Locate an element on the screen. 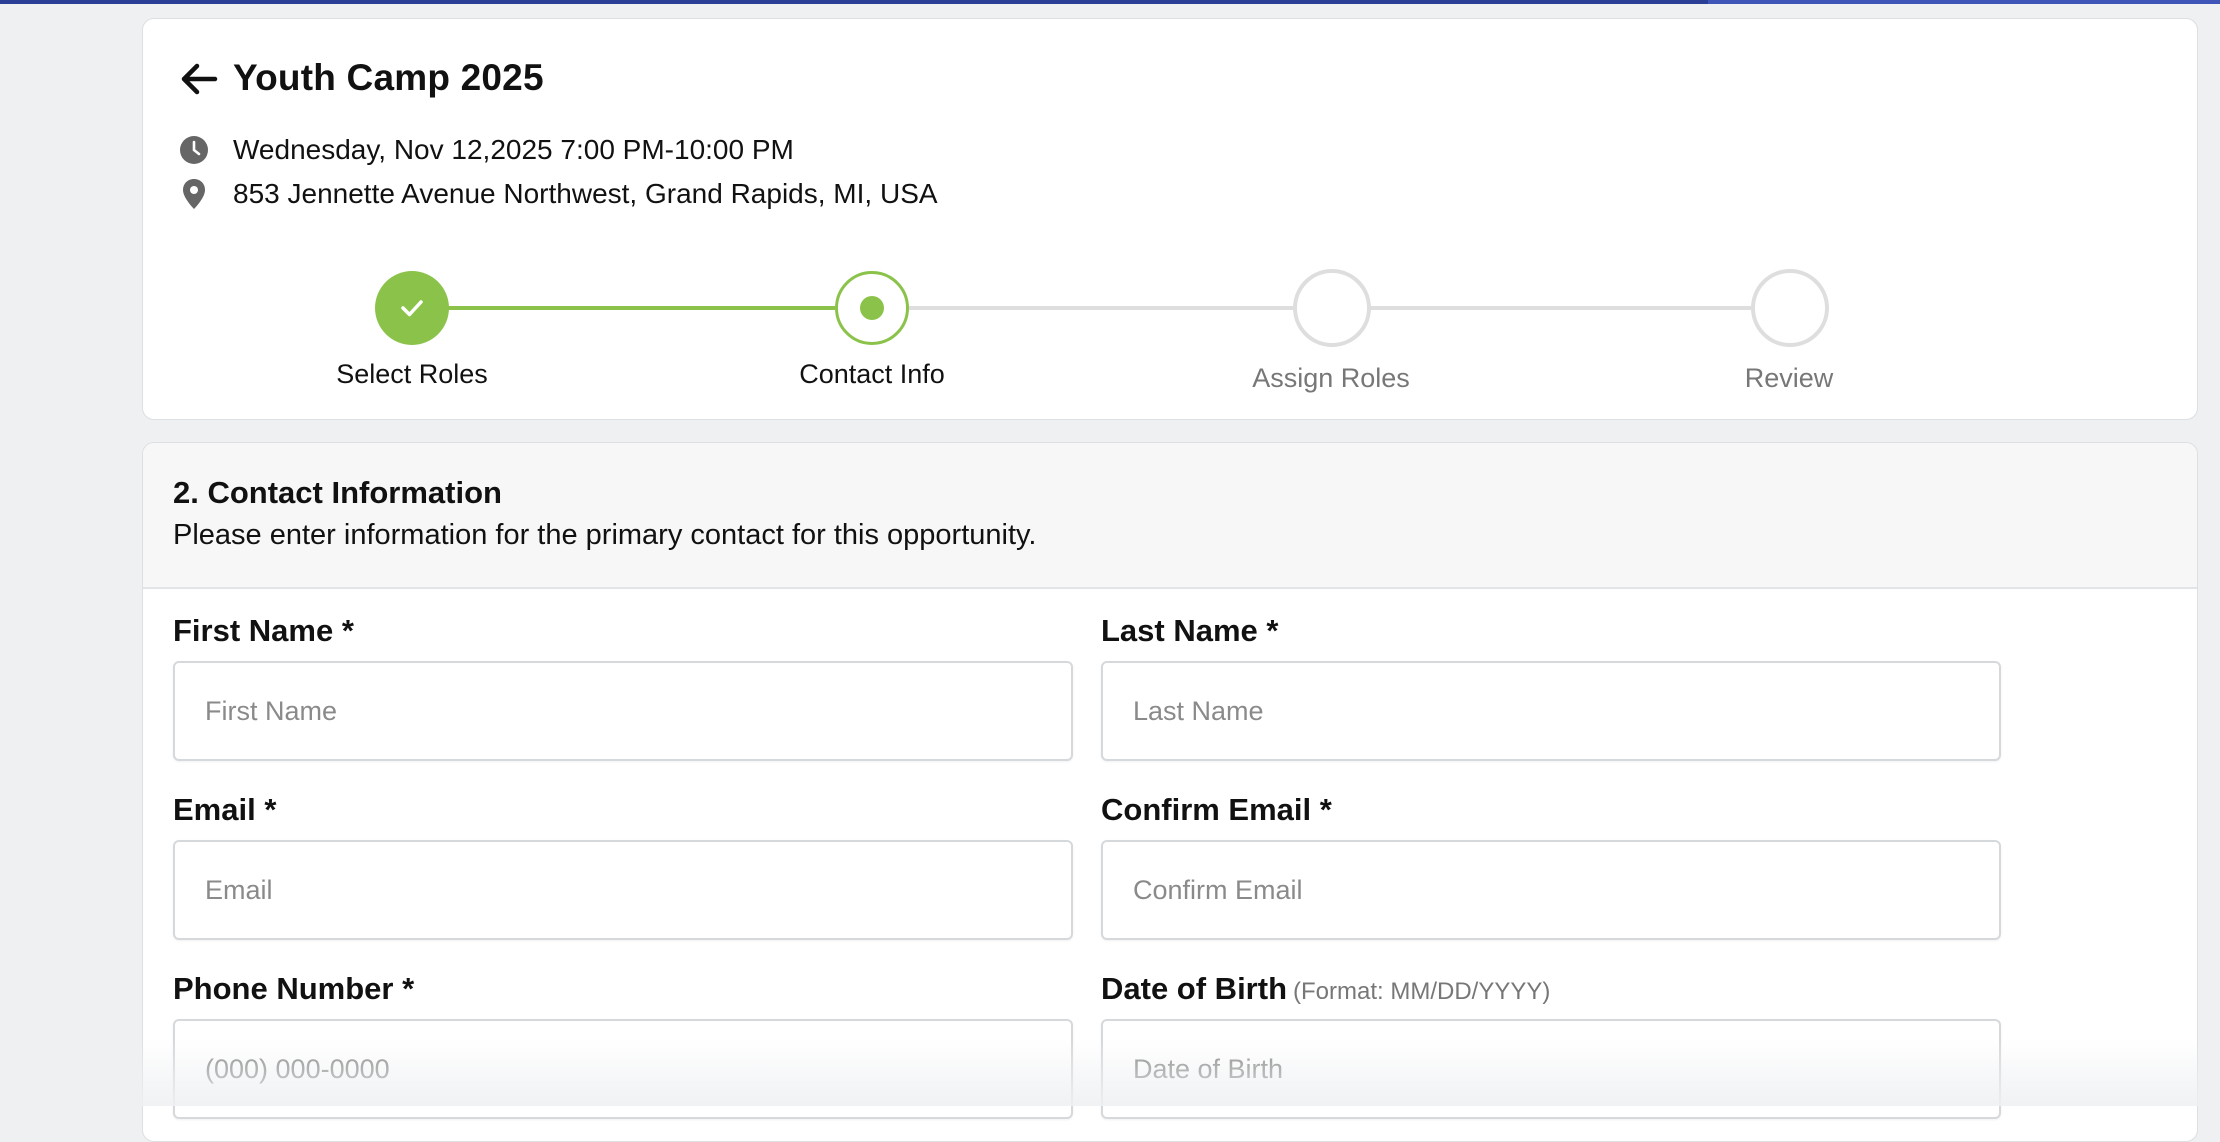 The width and height of the screenshot is (2220, 1142). phone-number-input is located at coordinates (623, 1069).